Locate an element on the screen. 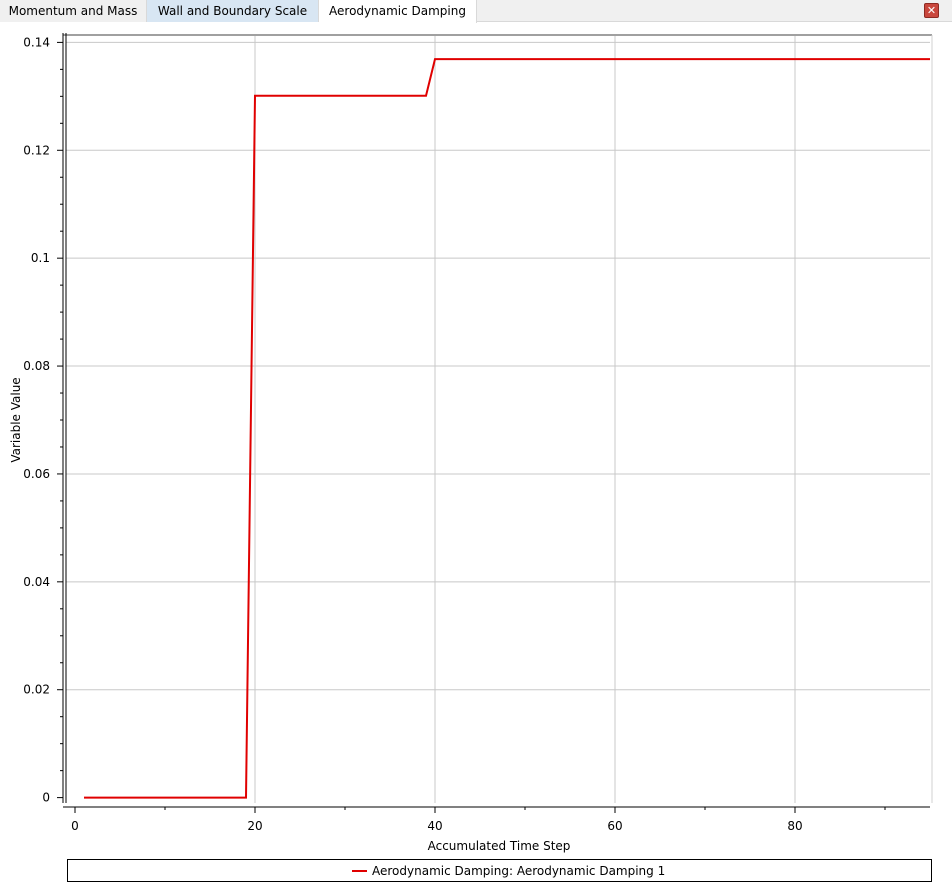 The width and height of the screenshot is (952, 888). tab-wall-and-boundary-scale: Wall and Boundary Scale is located at coordinates (233, 11).